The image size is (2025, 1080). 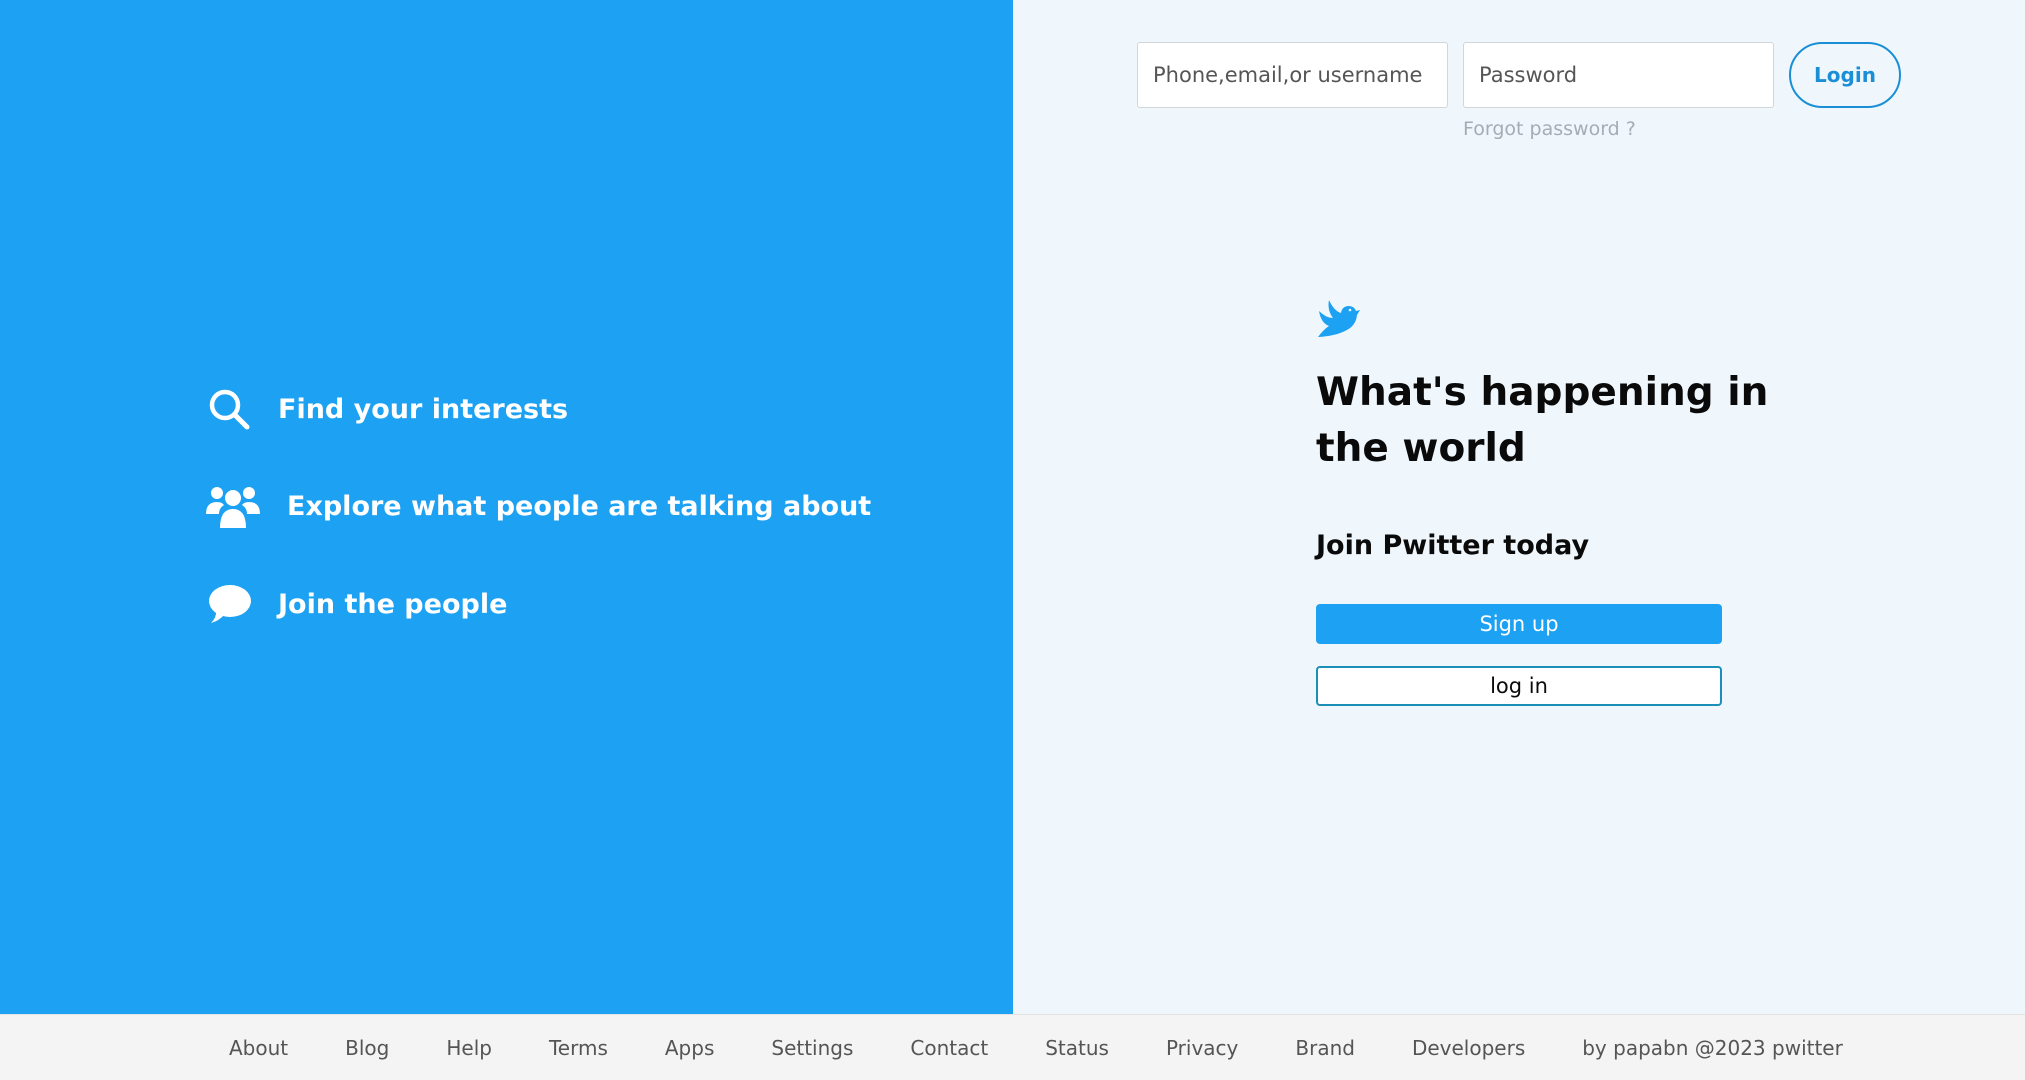 I want to click on feature-label: Find your interests, so click(x=423, y=409).